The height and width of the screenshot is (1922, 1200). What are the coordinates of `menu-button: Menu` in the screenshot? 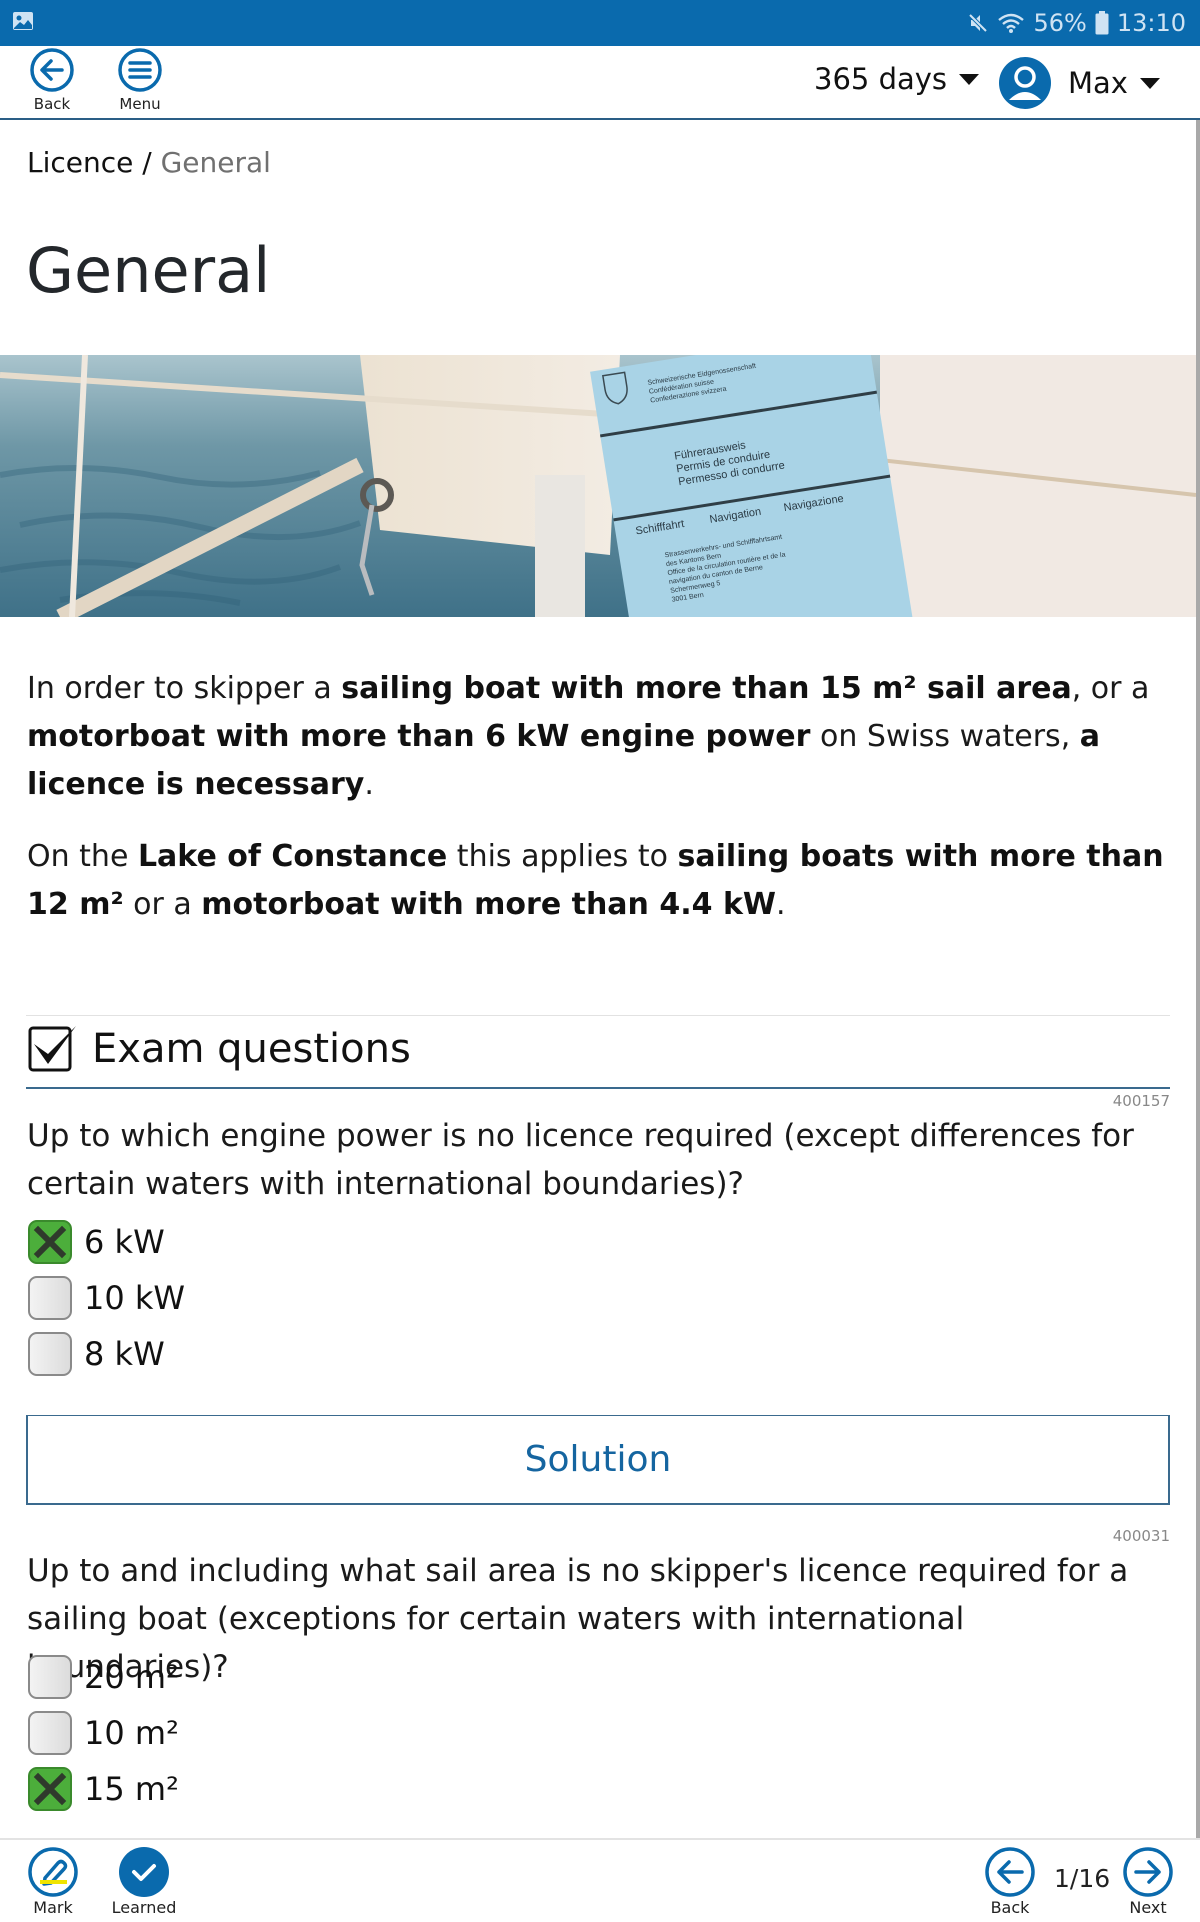 It's located at (140, 80).